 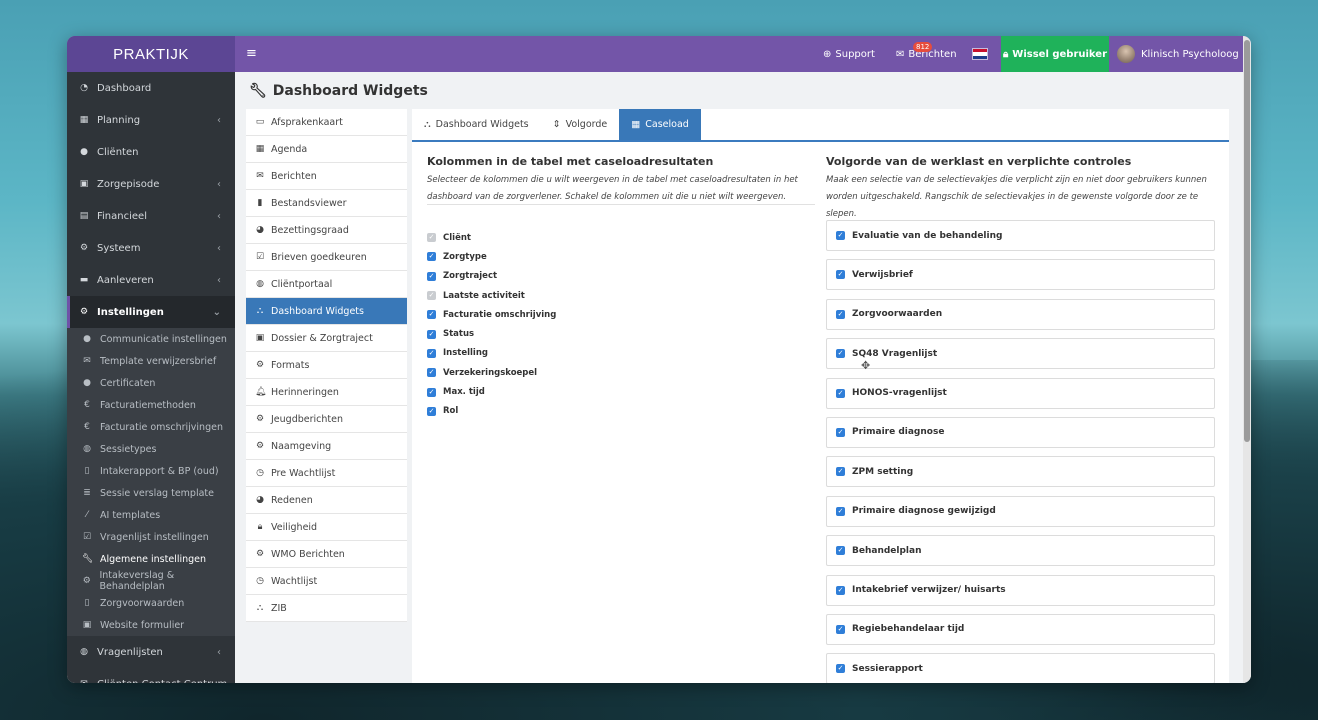 What do you see at coordinates (1178, 54) in the screenshot?
I see `user-menu: Klinisch Psycholoog` at bounding box center [1178, 54].